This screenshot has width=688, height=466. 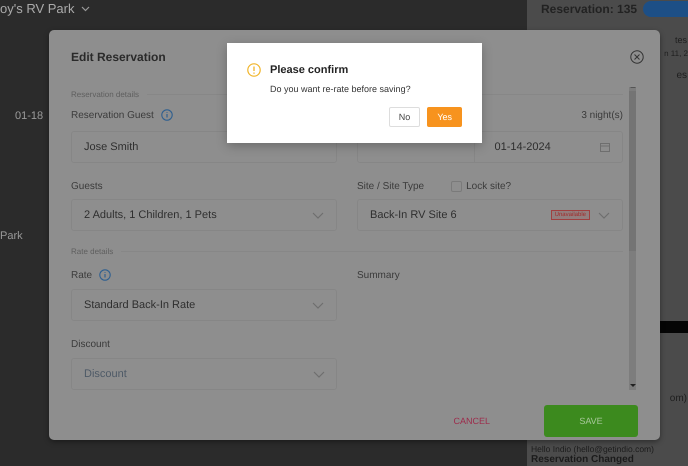 What do you see at coordinates (90, 344) in the screenshot?
I see `field-label: Discount` at bounding box center [90, 344].